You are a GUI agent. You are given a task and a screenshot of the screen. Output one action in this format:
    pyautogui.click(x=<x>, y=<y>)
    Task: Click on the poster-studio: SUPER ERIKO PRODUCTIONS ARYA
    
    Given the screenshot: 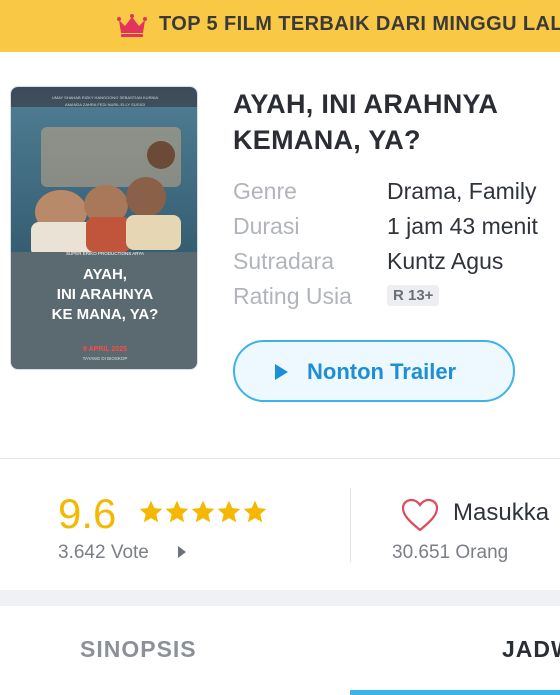 What is the action you would take?
    pyautogui.click(x=105, y=253)
    